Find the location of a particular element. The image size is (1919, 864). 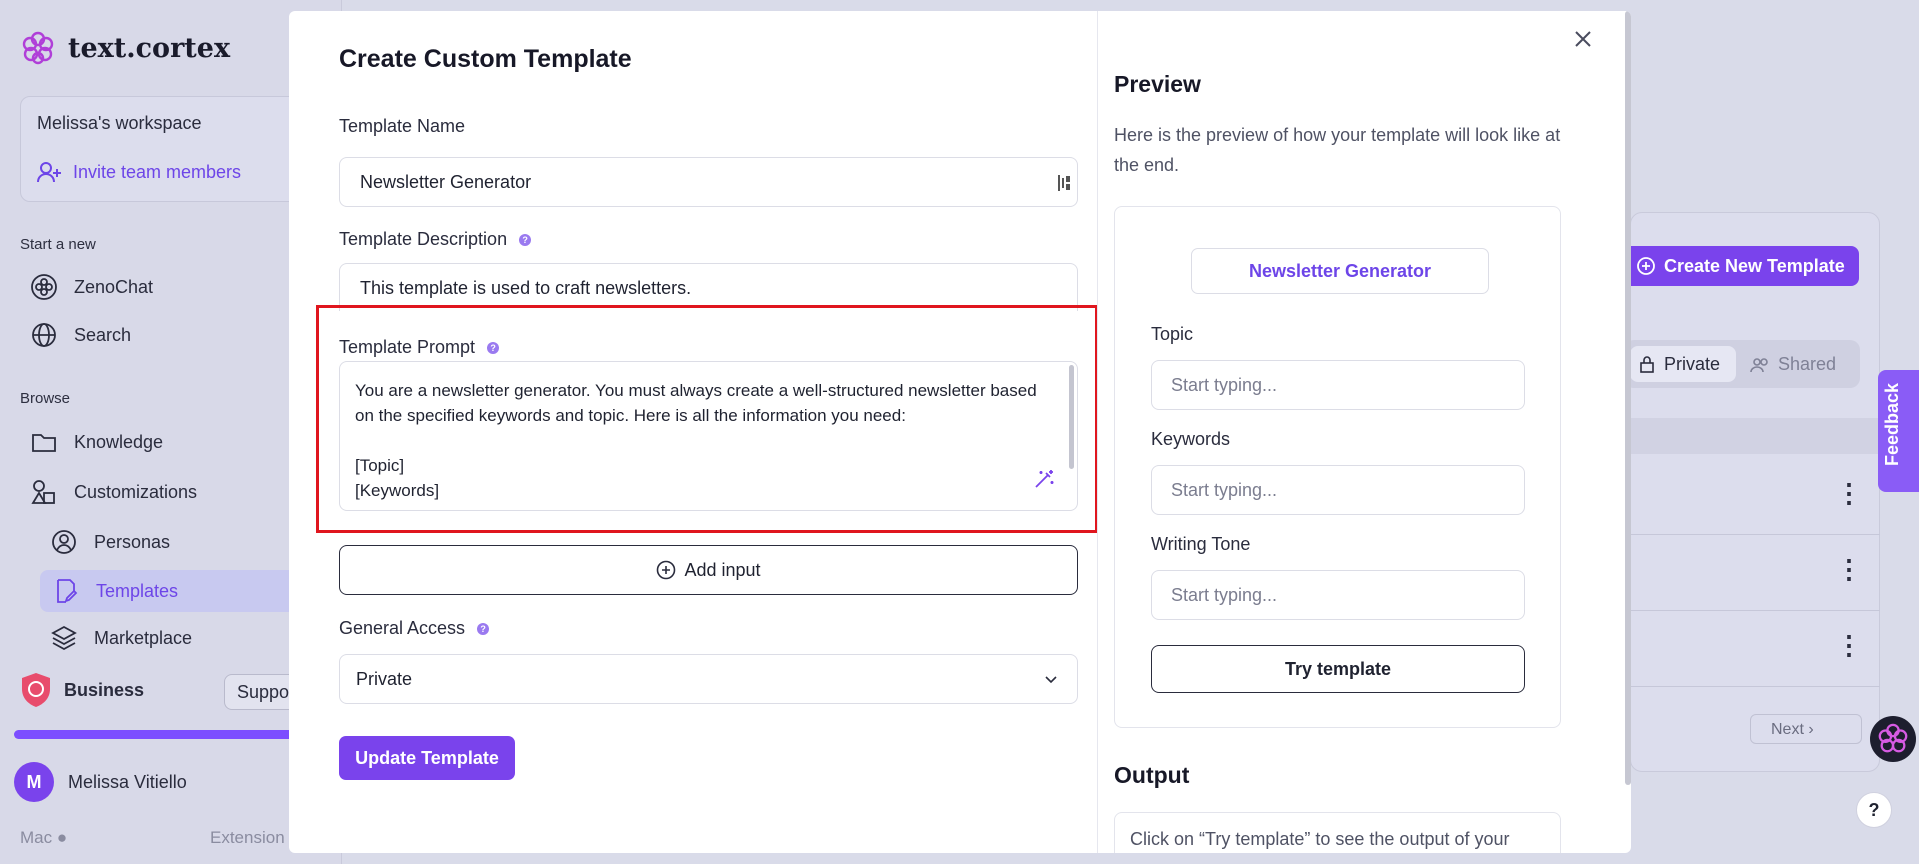

sidebar-item-zenochat: ZenoChat is located at coordinates (91, 287).